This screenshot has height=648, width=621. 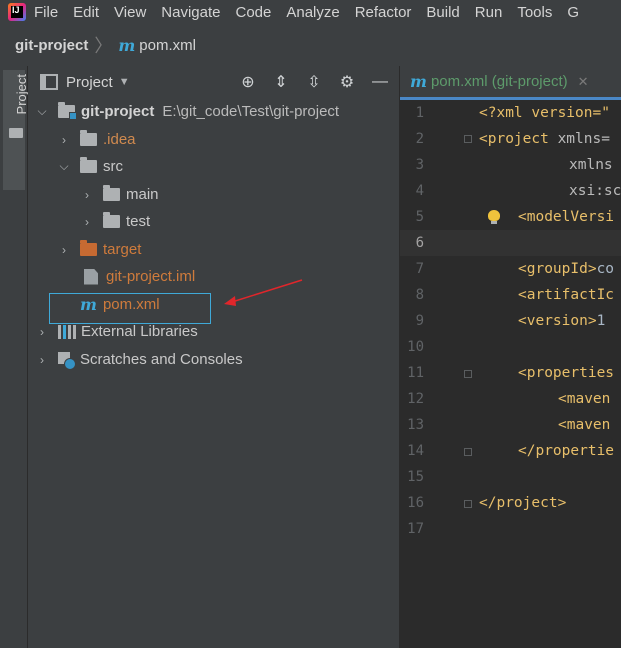 What do you see at coordinates (566, 217) in the screenshot?
I see `code-text: <modelVersi` at bounding box center [566, 217].